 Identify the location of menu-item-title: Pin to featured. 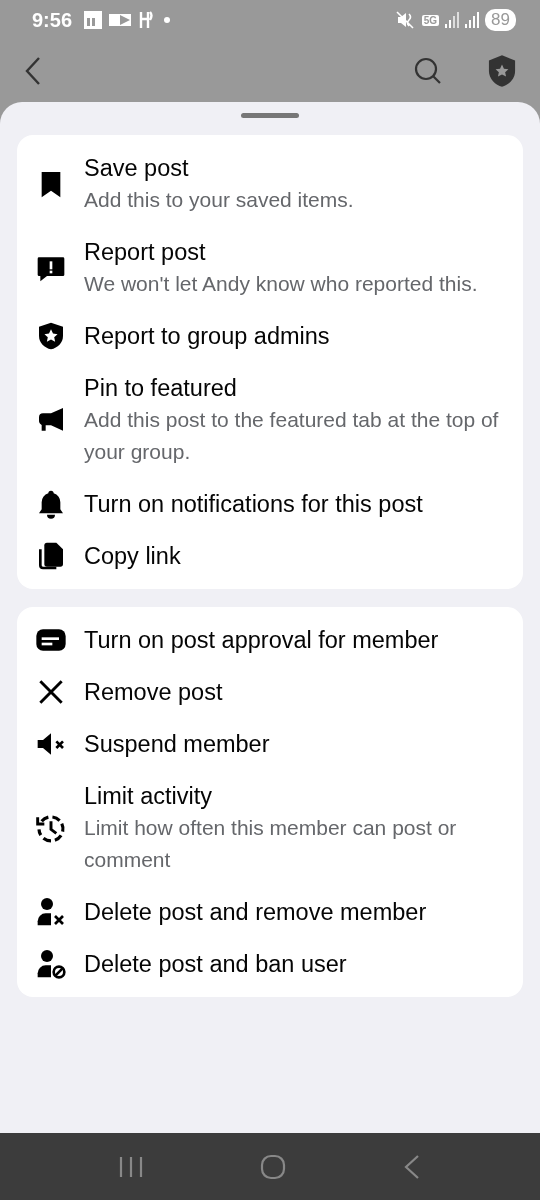
(295, 388).